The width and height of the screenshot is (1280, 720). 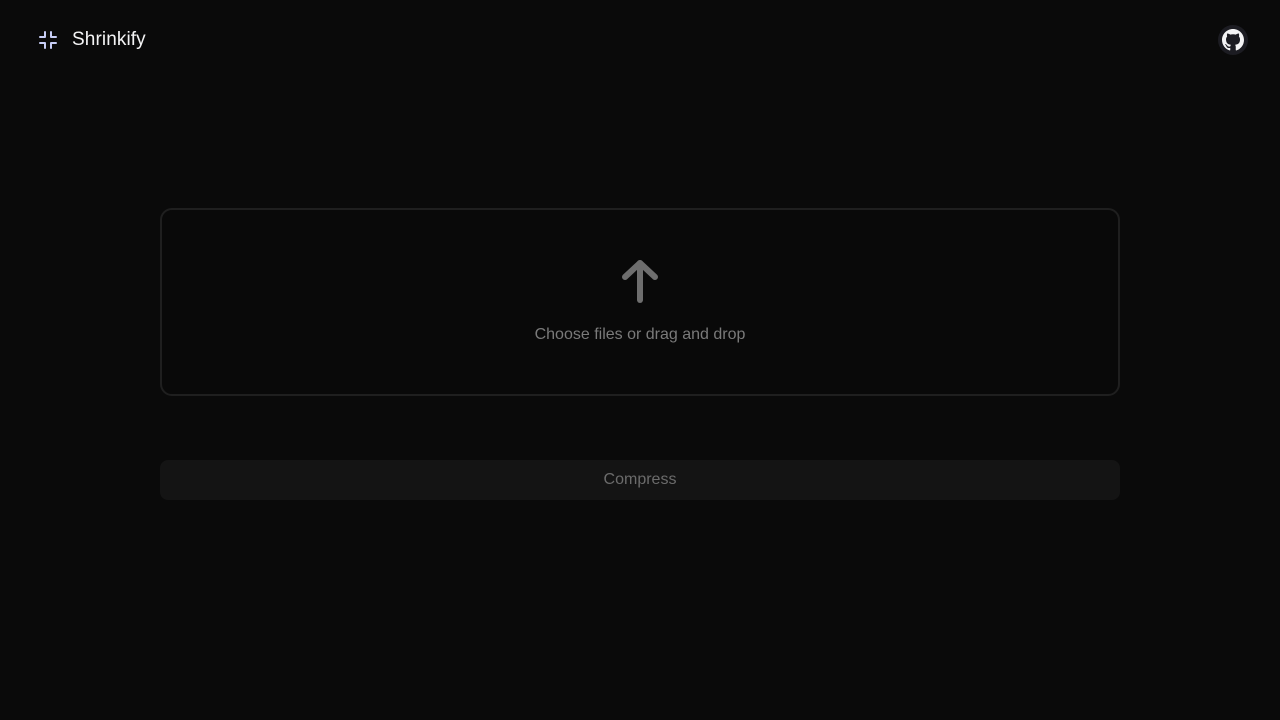 What do you see at coordinates (640, 480) in the screenshot?
I see `compress-button: Compress` at bounding box center [640, 480].